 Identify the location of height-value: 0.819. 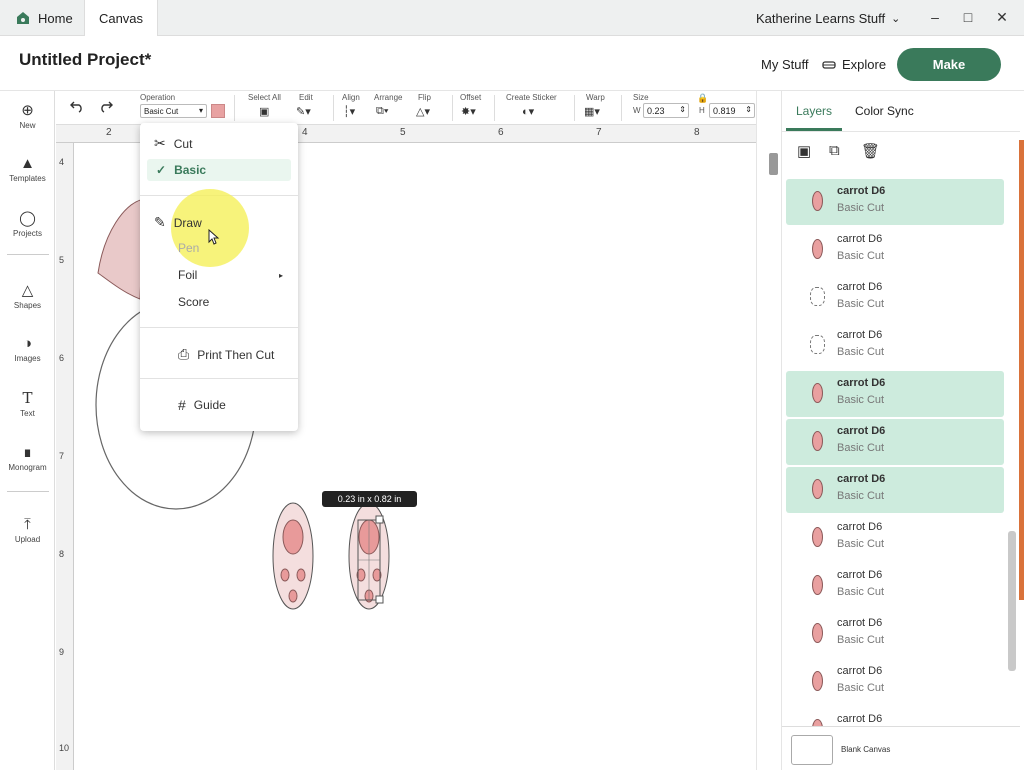
(724, 111).